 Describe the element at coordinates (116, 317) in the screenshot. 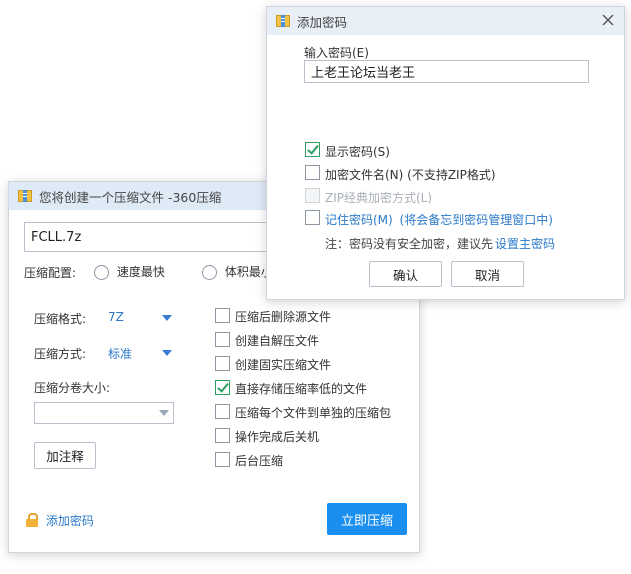

I see `format-value: 7Z` at that location.